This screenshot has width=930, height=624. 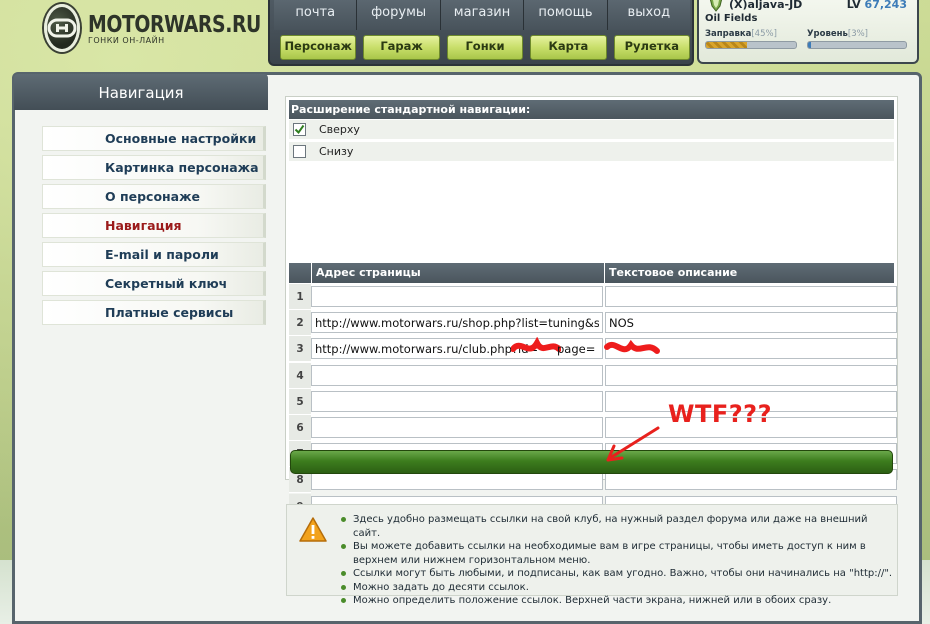 What do you see at coordinates (649, 15) in the screenshot?
I see `top-link-logout: выход` at bounding box center [649, 15].